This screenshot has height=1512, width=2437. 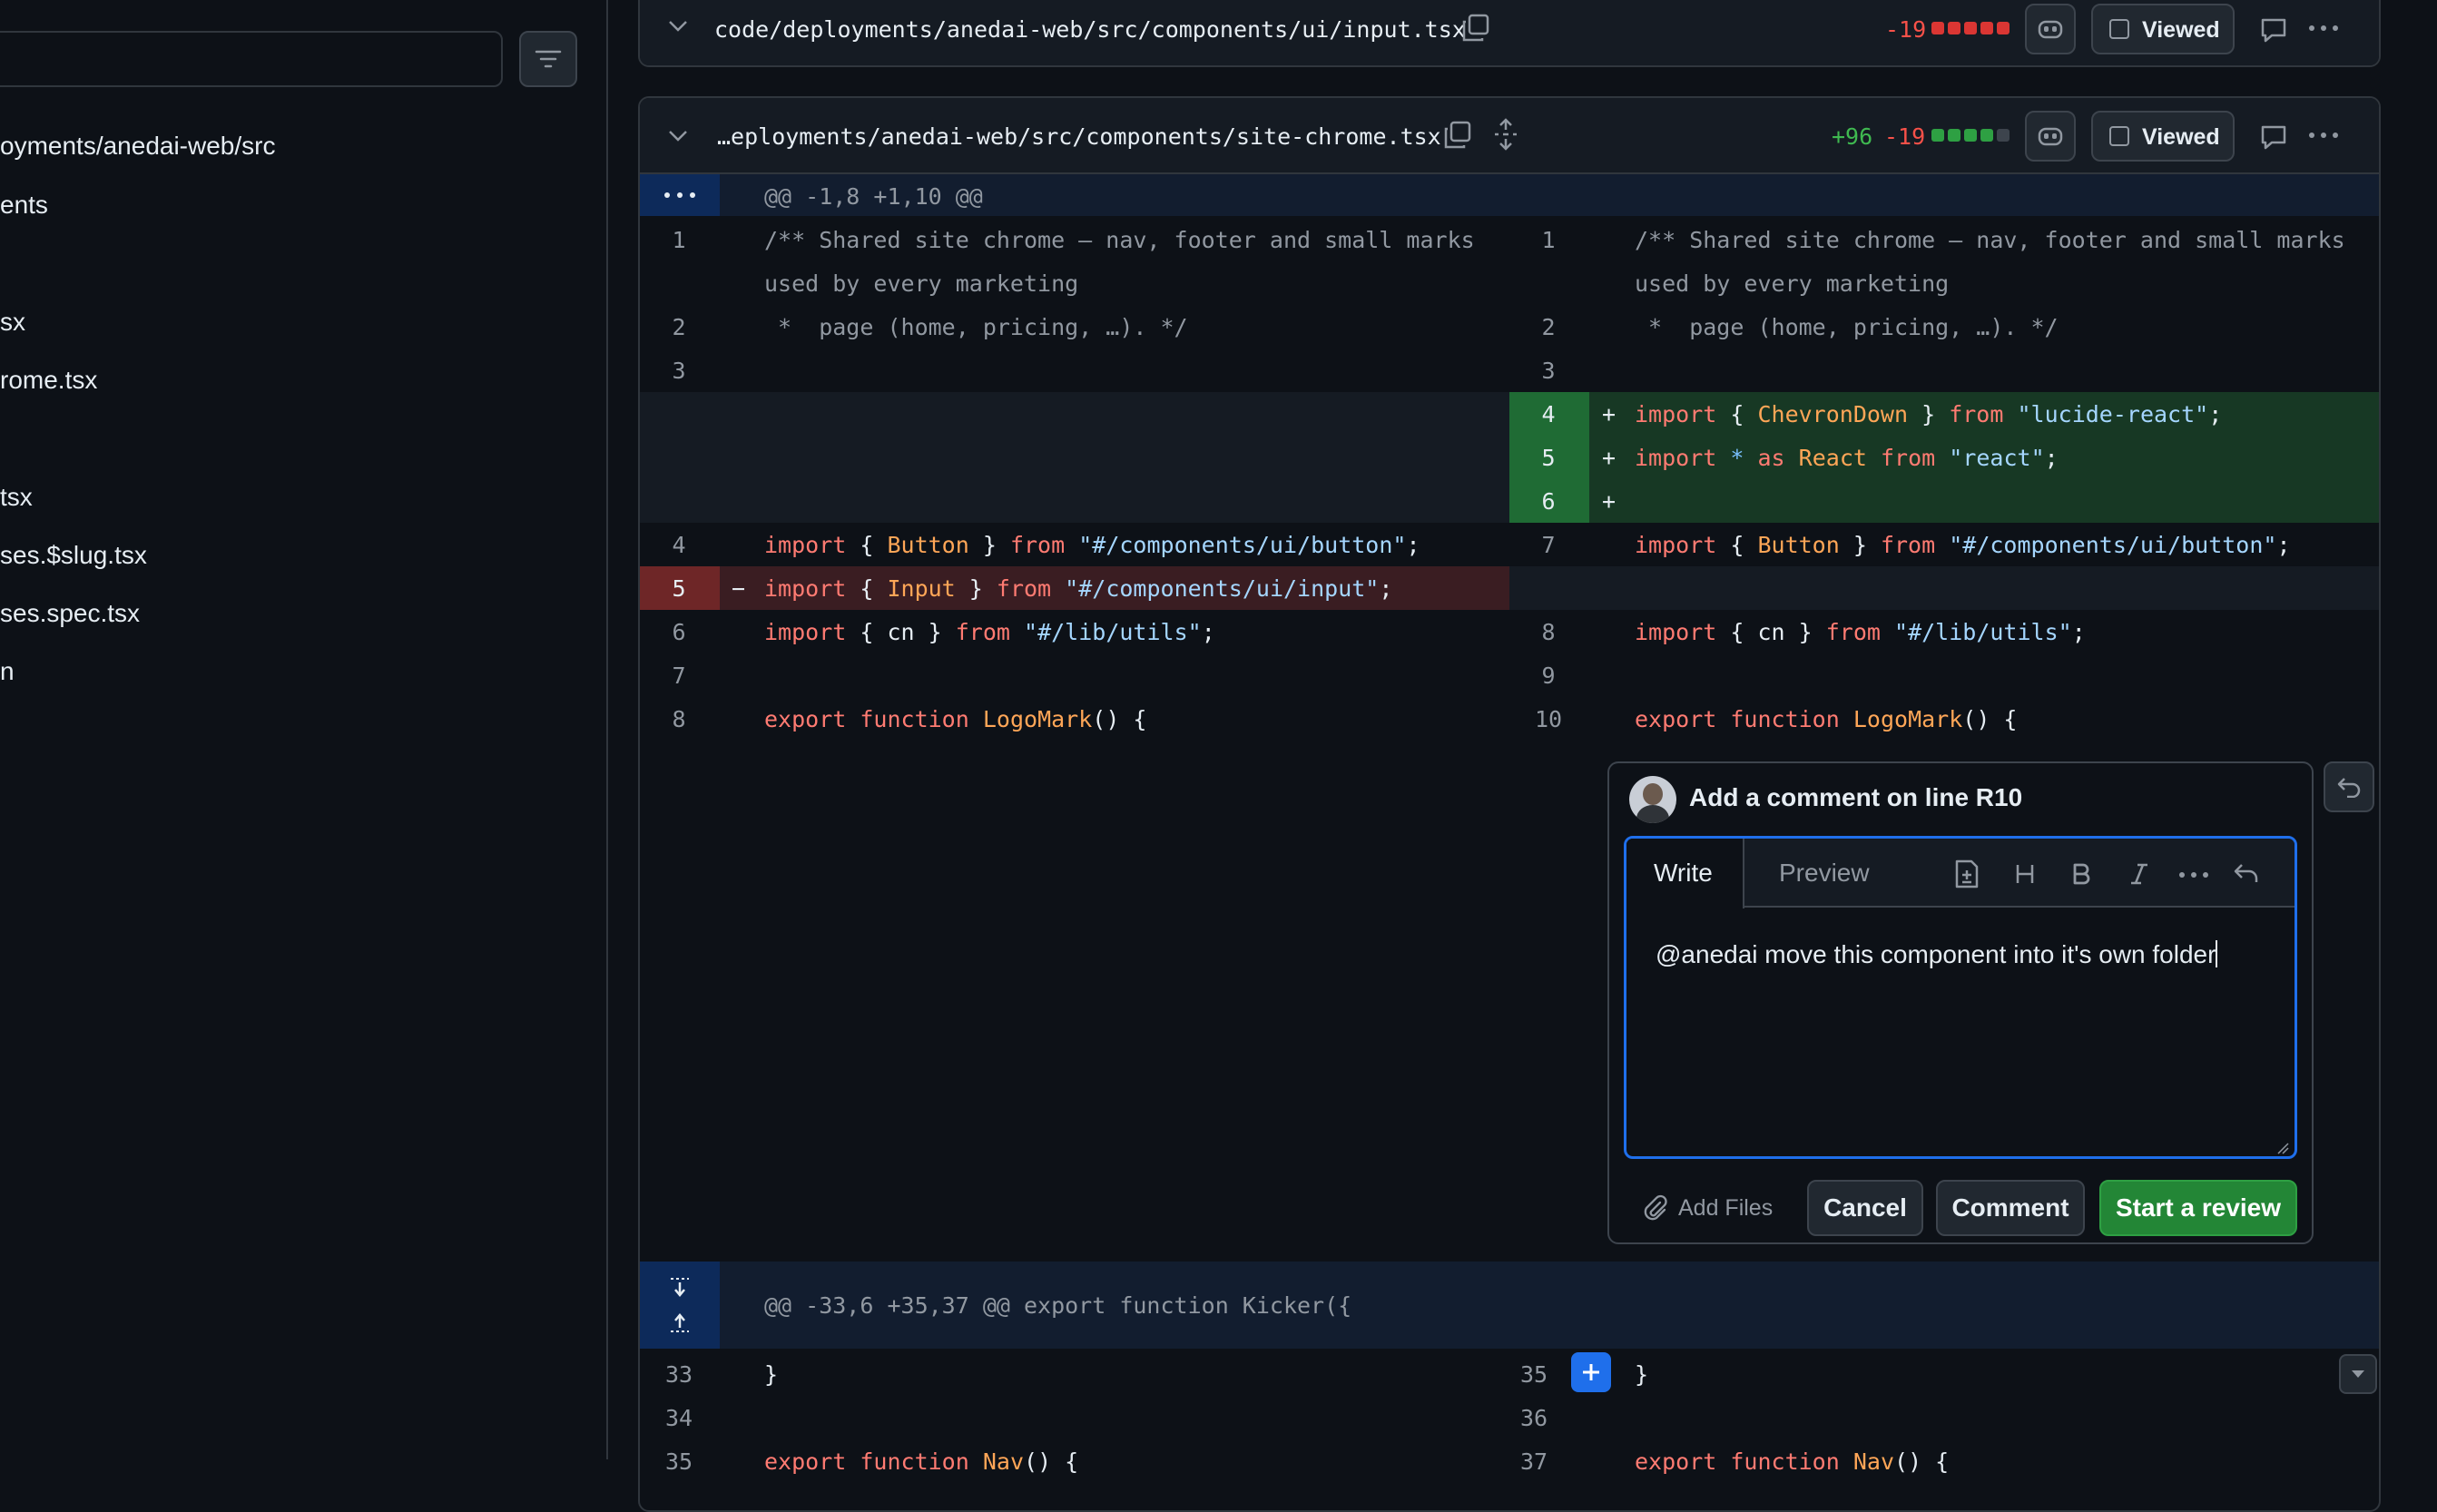 What do you see at coordinates (1548, 327) in the screenshot?
I see `right-line-number: 2` at bounding box center [1548, 327].